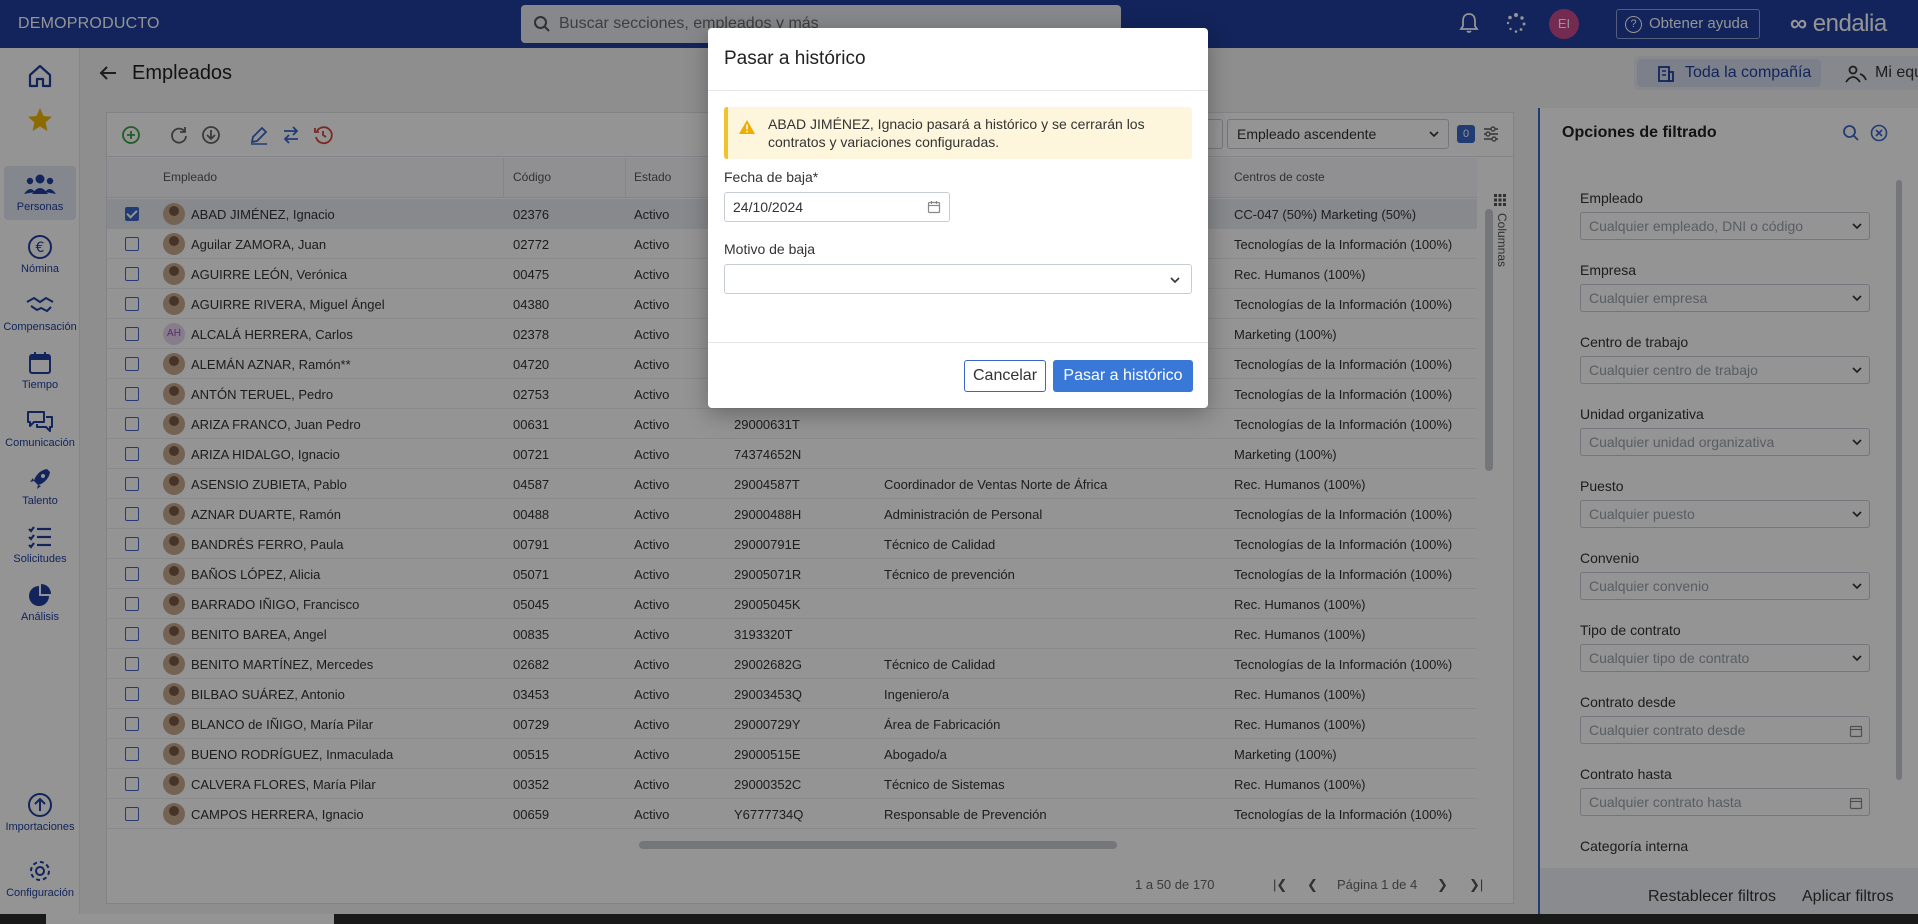  I want to click on dialog-title: Pasar a histórico, so click(795, 58).